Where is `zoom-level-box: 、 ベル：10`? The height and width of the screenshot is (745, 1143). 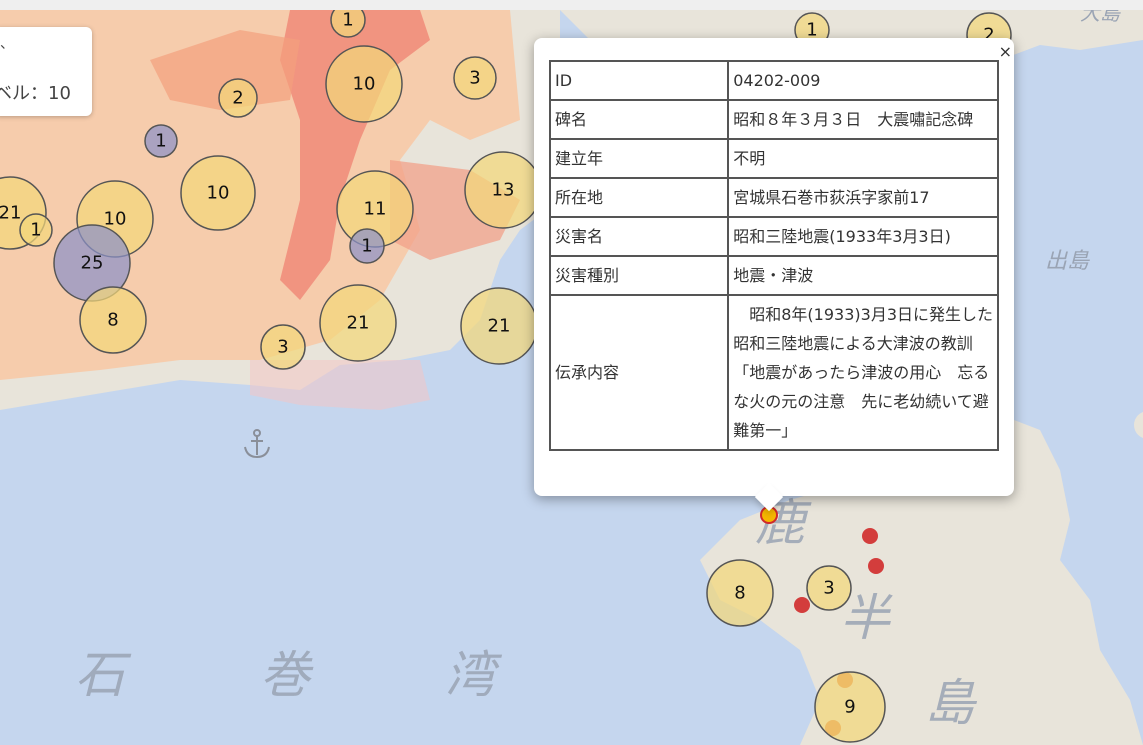
zoom-level-box: 、 ベル：10 is located at coordinates (46, 71).